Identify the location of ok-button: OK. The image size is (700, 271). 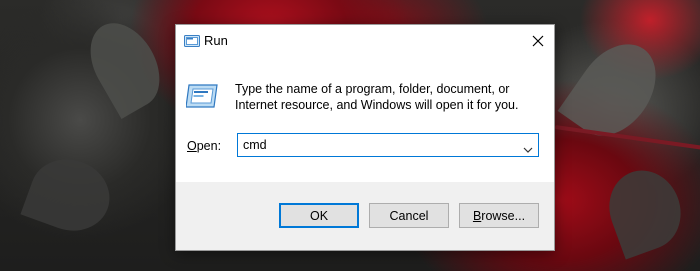
(319, 215).